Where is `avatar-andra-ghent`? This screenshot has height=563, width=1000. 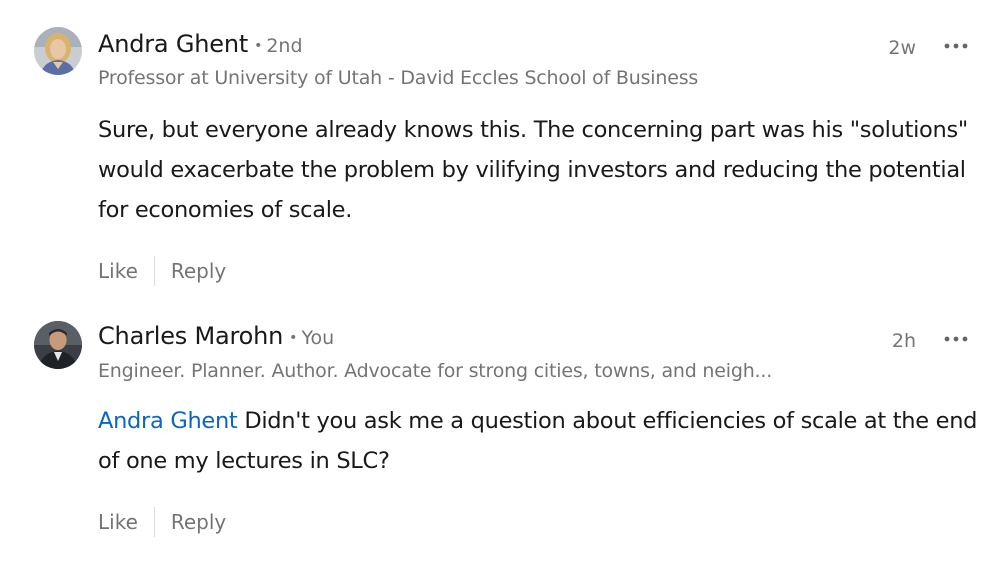 avatar-andra-ghent is located at coordinates (58, 51).